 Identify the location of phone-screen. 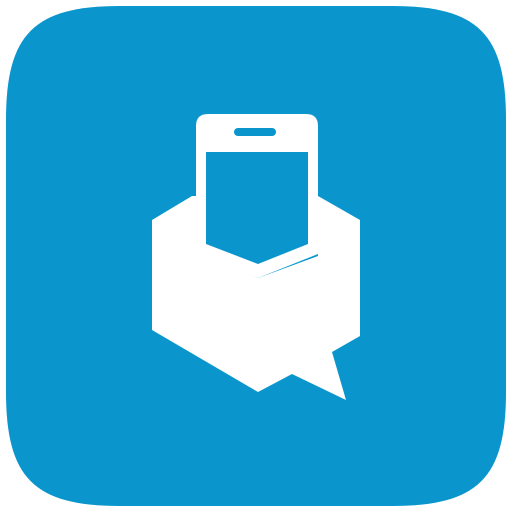
(257, 208).